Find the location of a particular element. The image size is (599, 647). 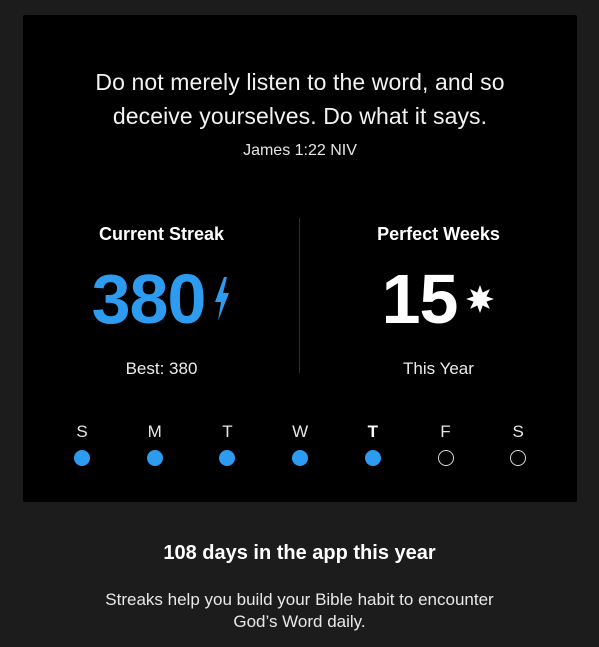

day-indicator: F is located at coordinates (446, 443).